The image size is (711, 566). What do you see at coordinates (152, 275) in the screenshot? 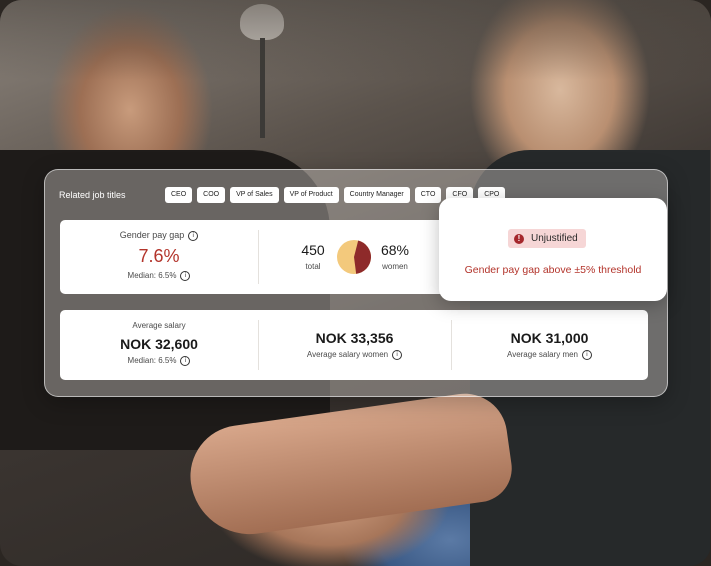
I see `gap-median: Median: 6.5%` at bounding box center [152, 275].